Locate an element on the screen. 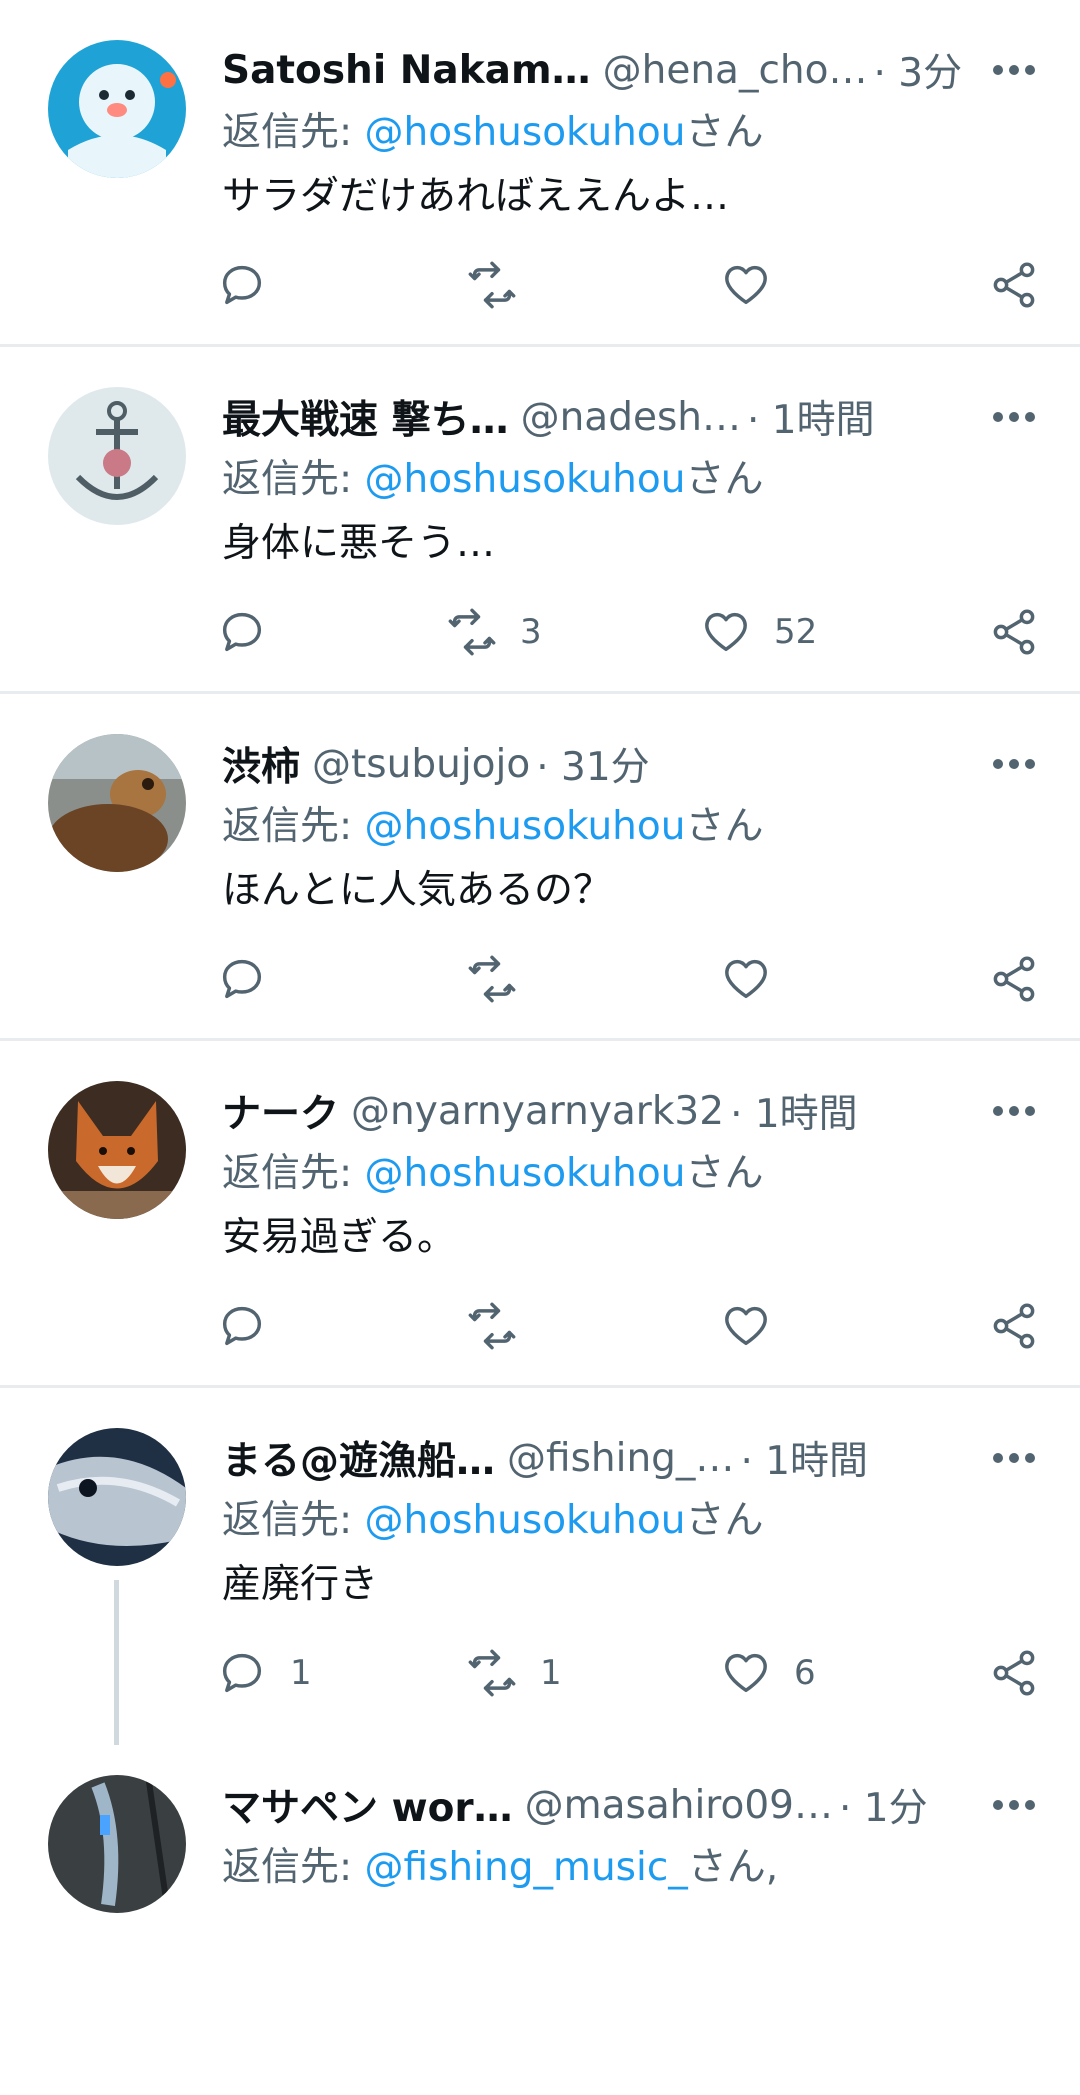 This screenshot has height=2095, width=1080. like-button: 6 is located at coordinates (768, 1673).